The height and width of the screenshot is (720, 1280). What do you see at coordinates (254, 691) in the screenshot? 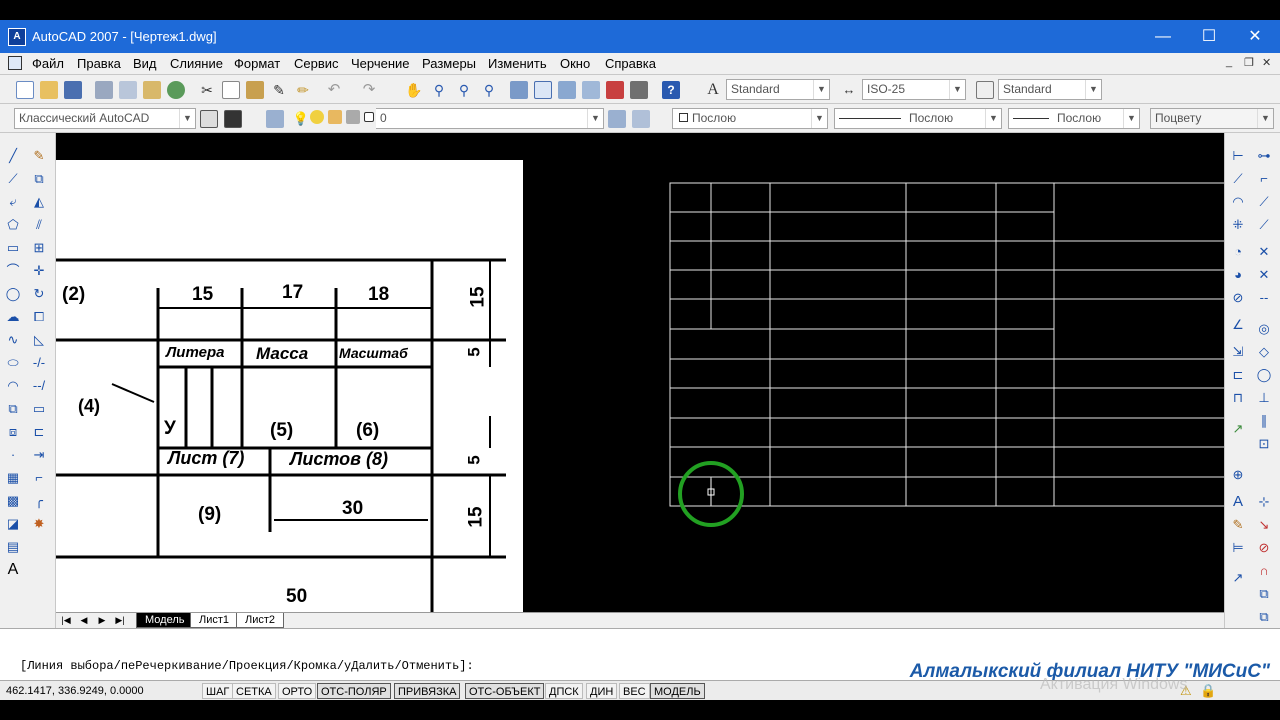
I see `grid-toggle: СЕТКА` at bounding box center [254, 691].